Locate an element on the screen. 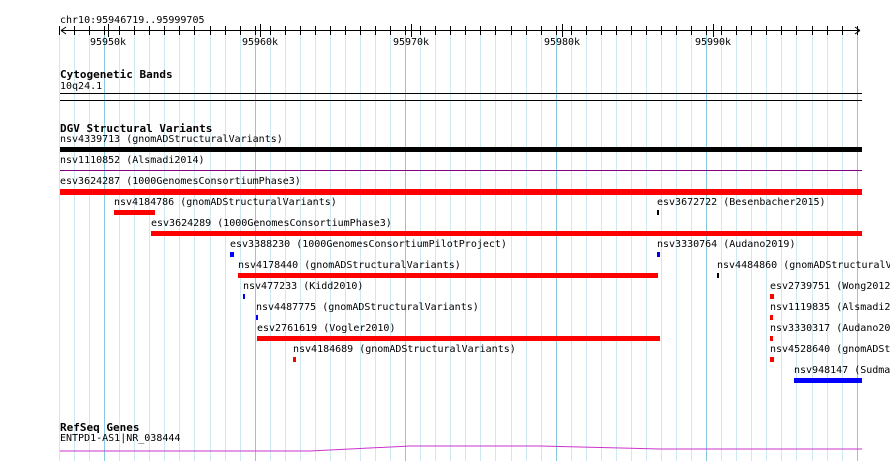 This screenshot has height=462, width=890. gene-model is located at coordinates (445, 452).